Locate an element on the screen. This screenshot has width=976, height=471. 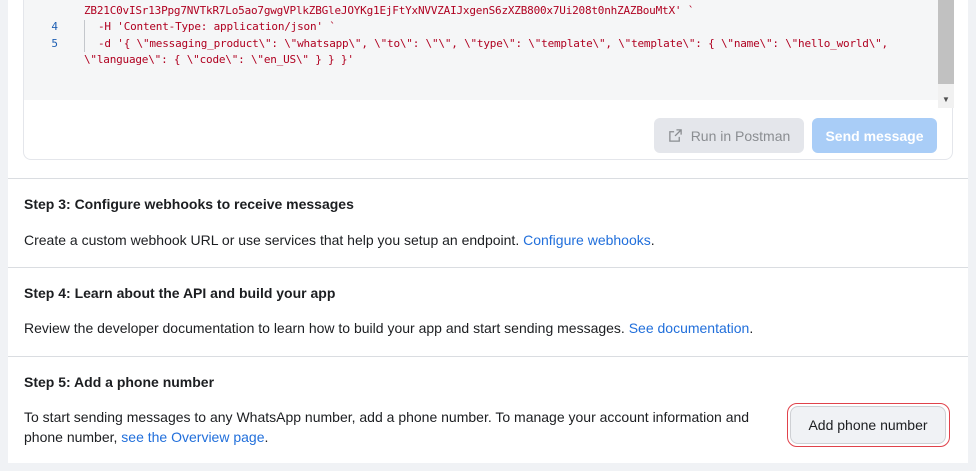
step-5-title: Step 5: Add a phone number is located at coordinates (119, 382).